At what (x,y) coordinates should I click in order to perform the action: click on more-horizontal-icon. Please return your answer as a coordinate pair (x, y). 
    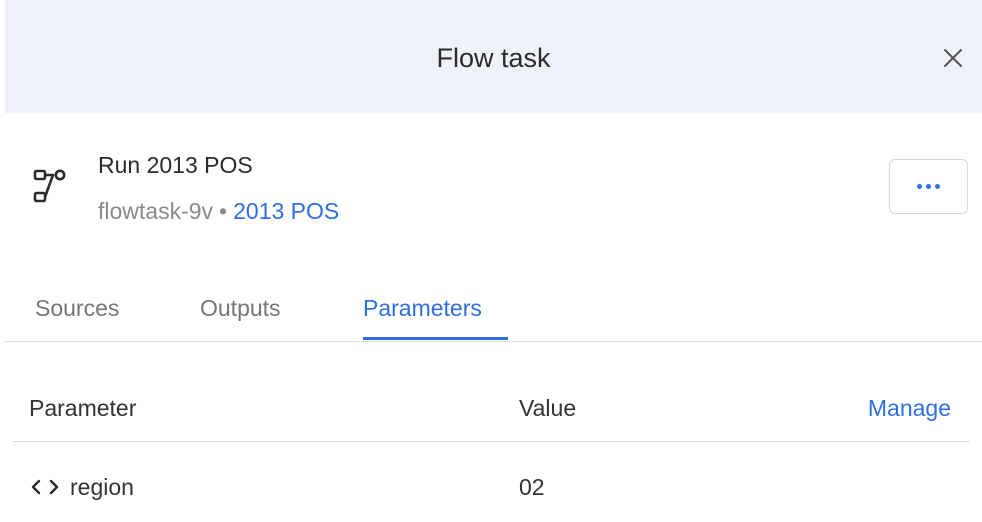
    Looking at the image, I should click on (928, 186).